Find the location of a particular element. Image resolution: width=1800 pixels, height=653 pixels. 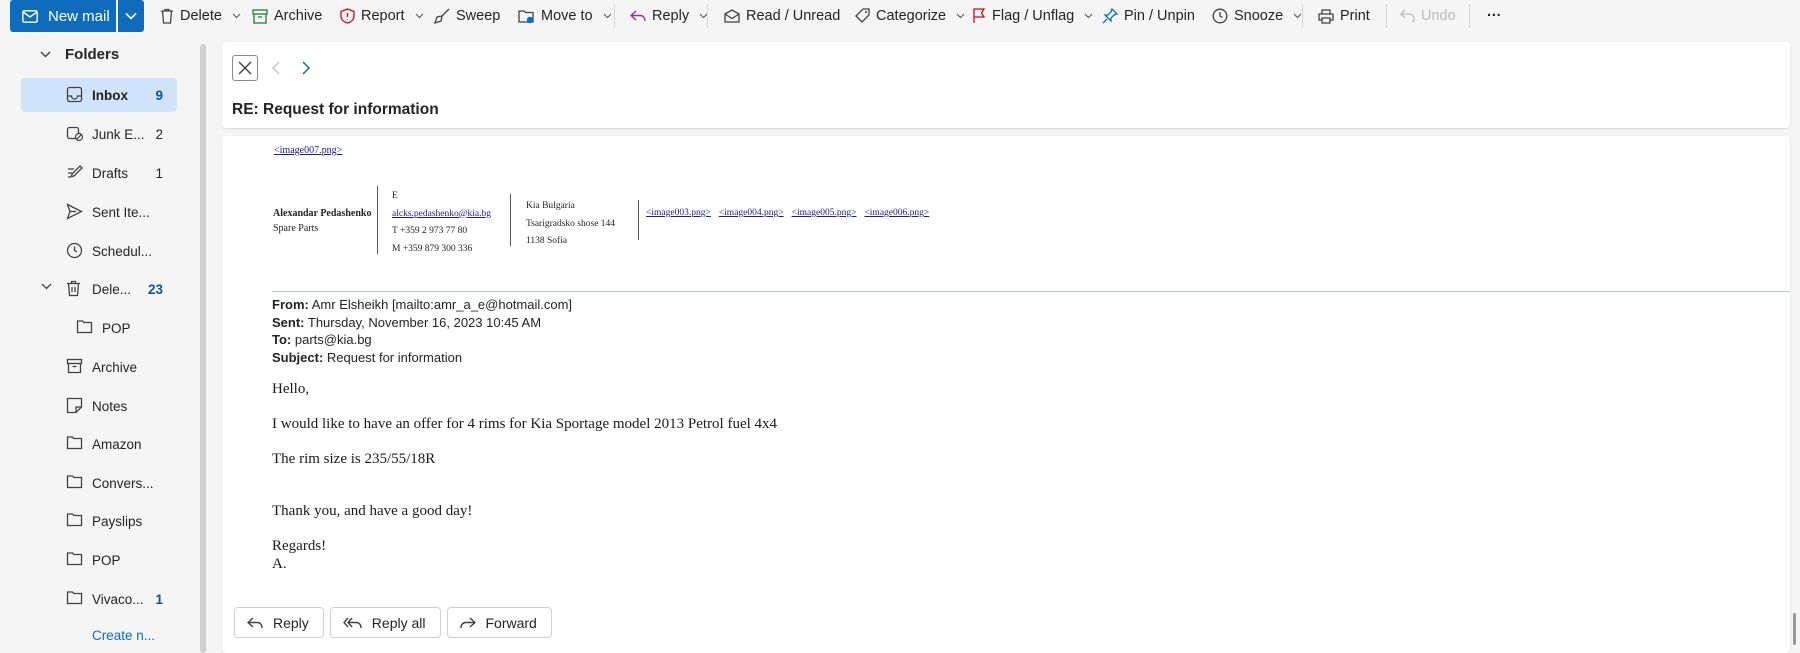

snooze-button: Snooze is located at coordinates (1257, 16).